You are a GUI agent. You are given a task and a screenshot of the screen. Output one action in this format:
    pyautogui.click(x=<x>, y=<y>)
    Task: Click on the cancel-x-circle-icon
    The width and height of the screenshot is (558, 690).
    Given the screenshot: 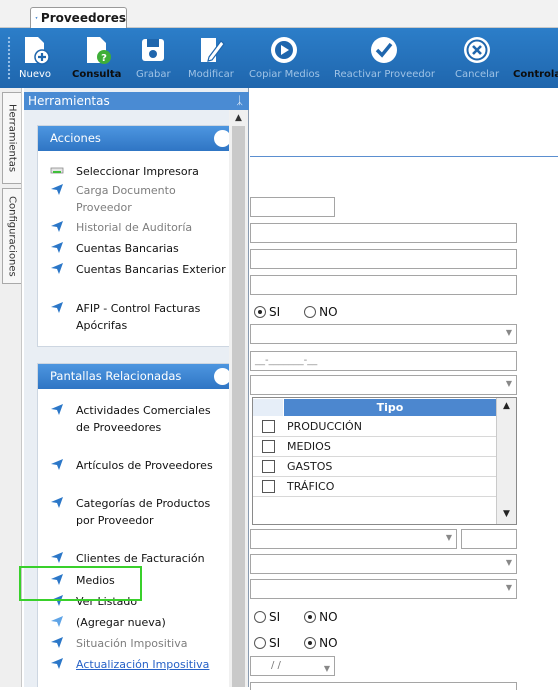 What is the action you would take?
    pyautogui.click(x=477, y=50)
    